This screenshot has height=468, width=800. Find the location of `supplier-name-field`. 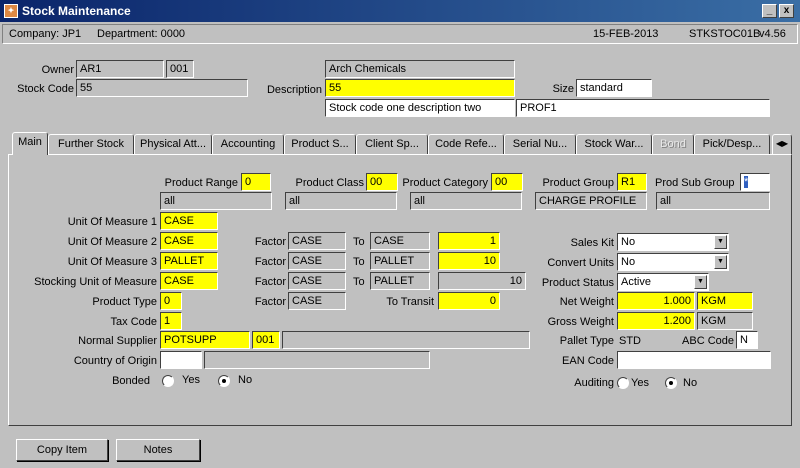

supplier-name-field is located at coordinates (406, 340).